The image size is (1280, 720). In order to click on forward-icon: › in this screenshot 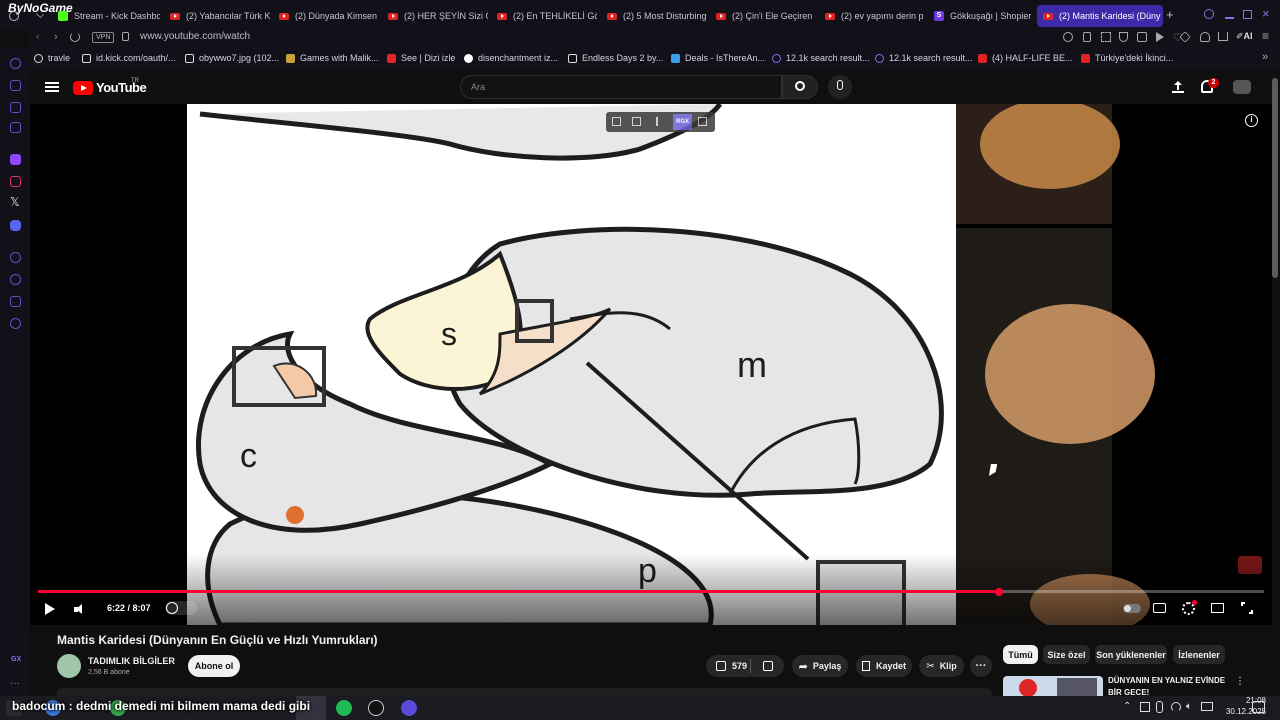, I will do `click(56, 37)`.